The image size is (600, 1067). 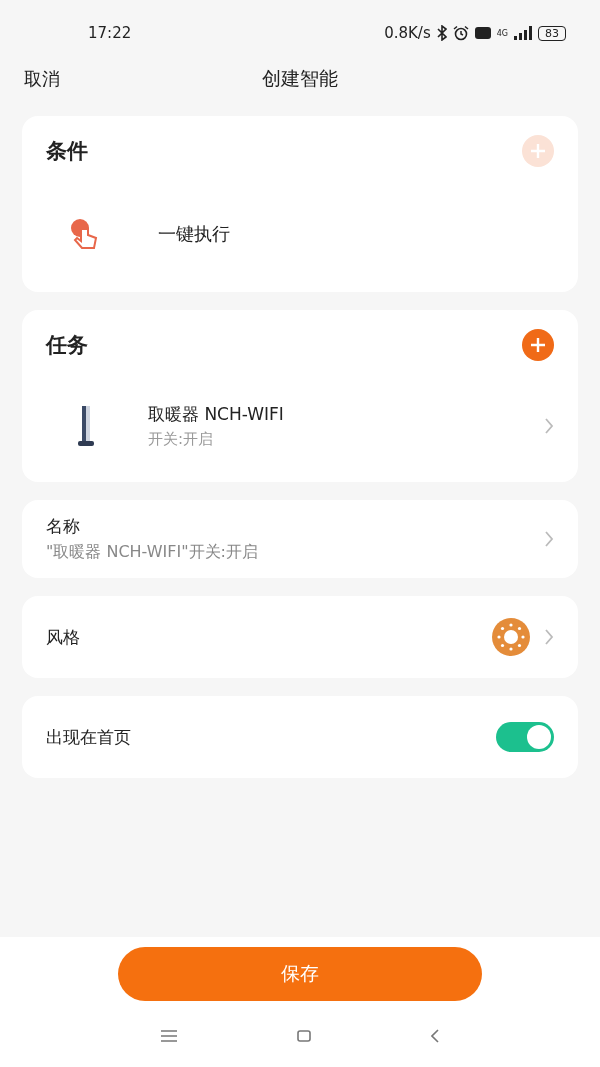 I want to click on name-value: "取暖器 NCH-WIFI"开关:开启, so click(x=152, y=552).